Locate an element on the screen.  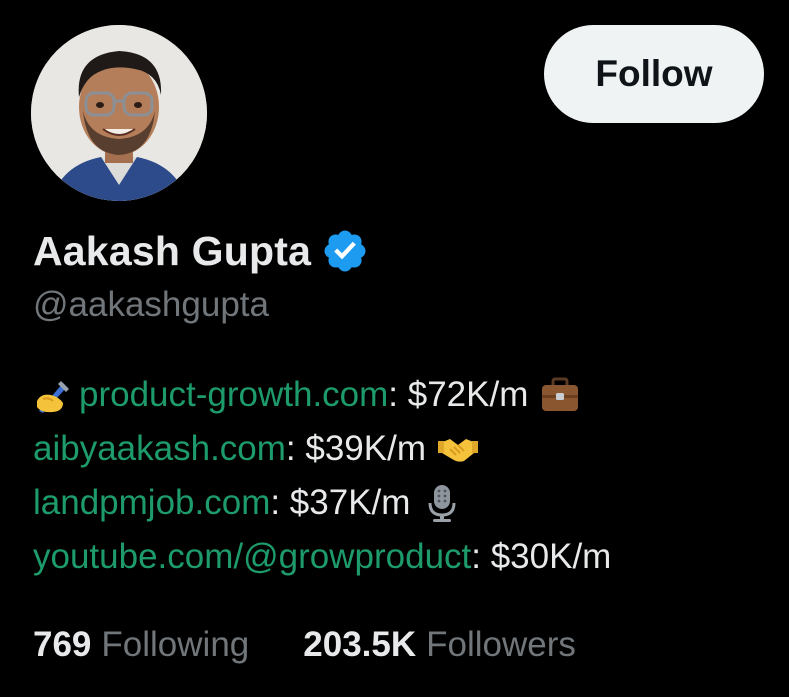
bio-link: aibyaakash.com is located at coordinates (159, 449).